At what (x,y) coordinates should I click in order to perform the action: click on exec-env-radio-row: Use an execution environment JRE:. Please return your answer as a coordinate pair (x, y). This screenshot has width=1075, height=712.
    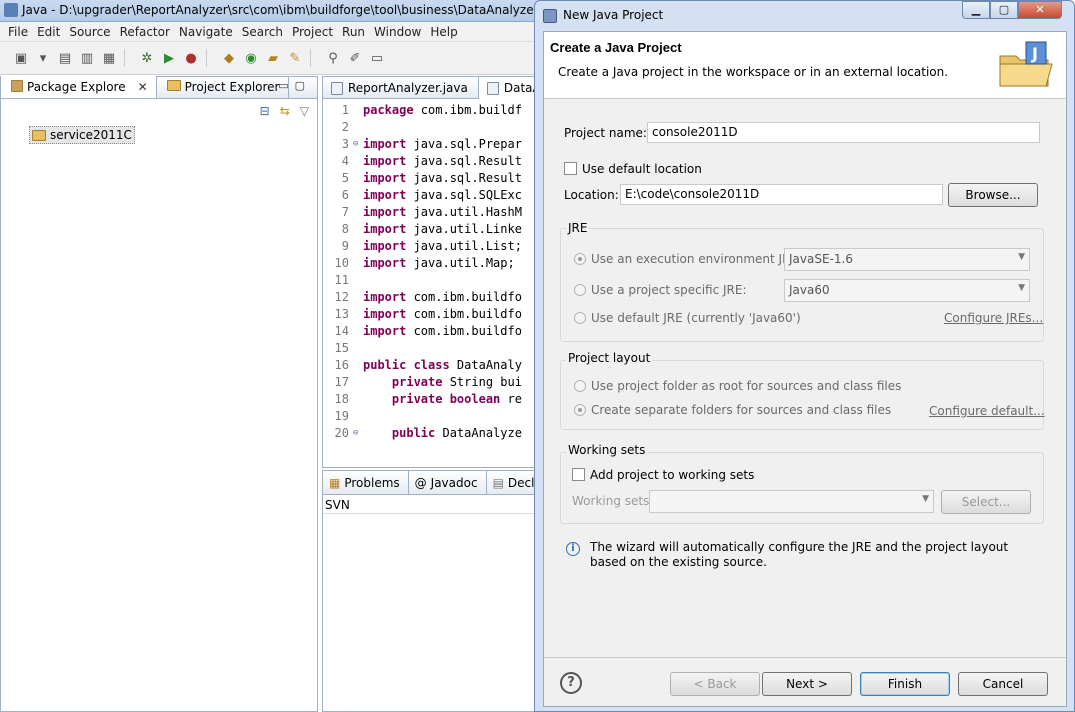
    Looking at the image, I should click on (688, 259).